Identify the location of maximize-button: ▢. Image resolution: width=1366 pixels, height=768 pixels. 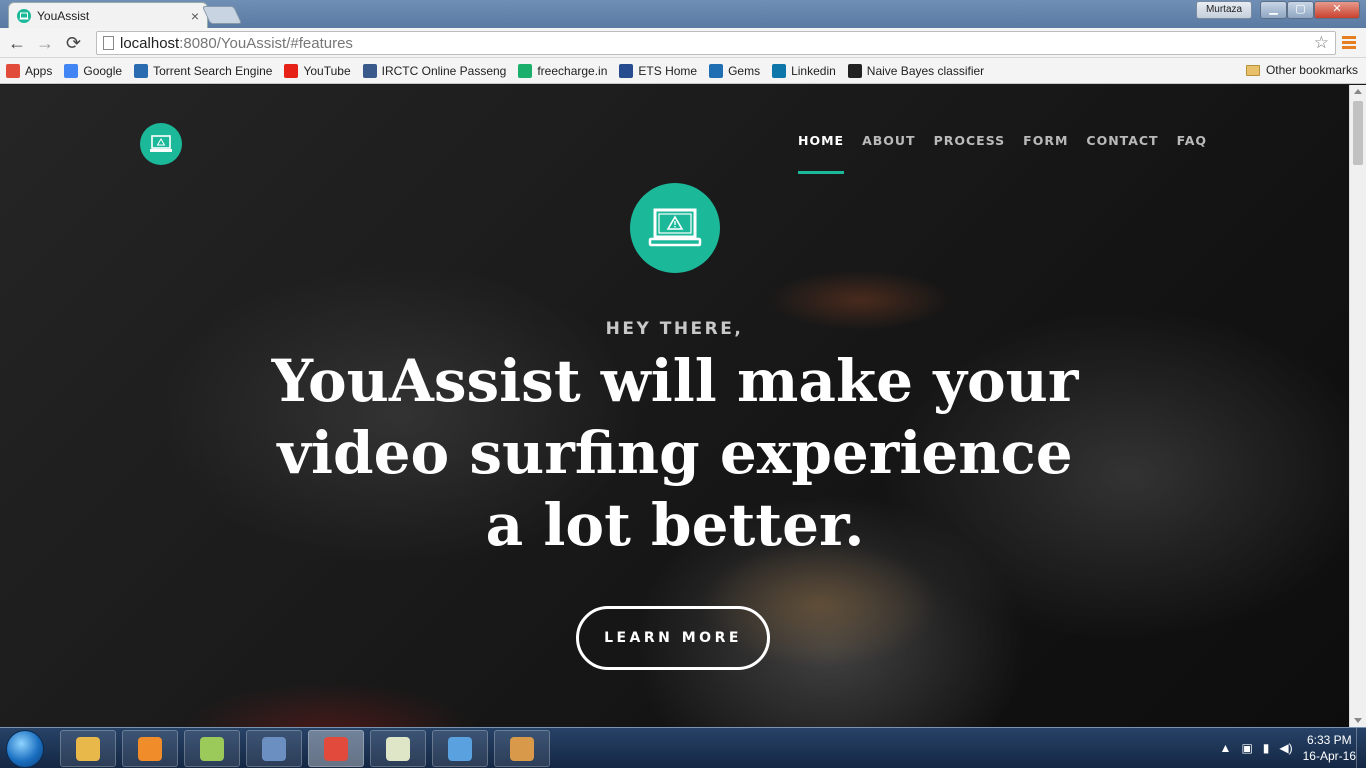
(1300, 10).